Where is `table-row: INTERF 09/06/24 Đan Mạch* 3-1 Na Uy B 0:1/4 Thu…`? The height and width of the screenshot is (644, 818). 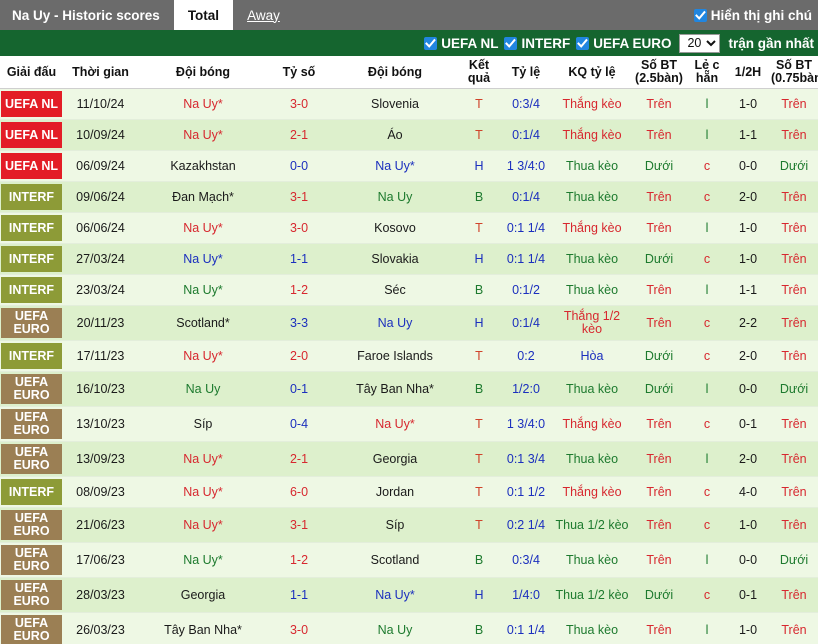
table-row: INTERF 09/06/24 Đan Mạch* 3-1 Na Uy B 0:1/4 Thu… is located at coordinates (409, 197).